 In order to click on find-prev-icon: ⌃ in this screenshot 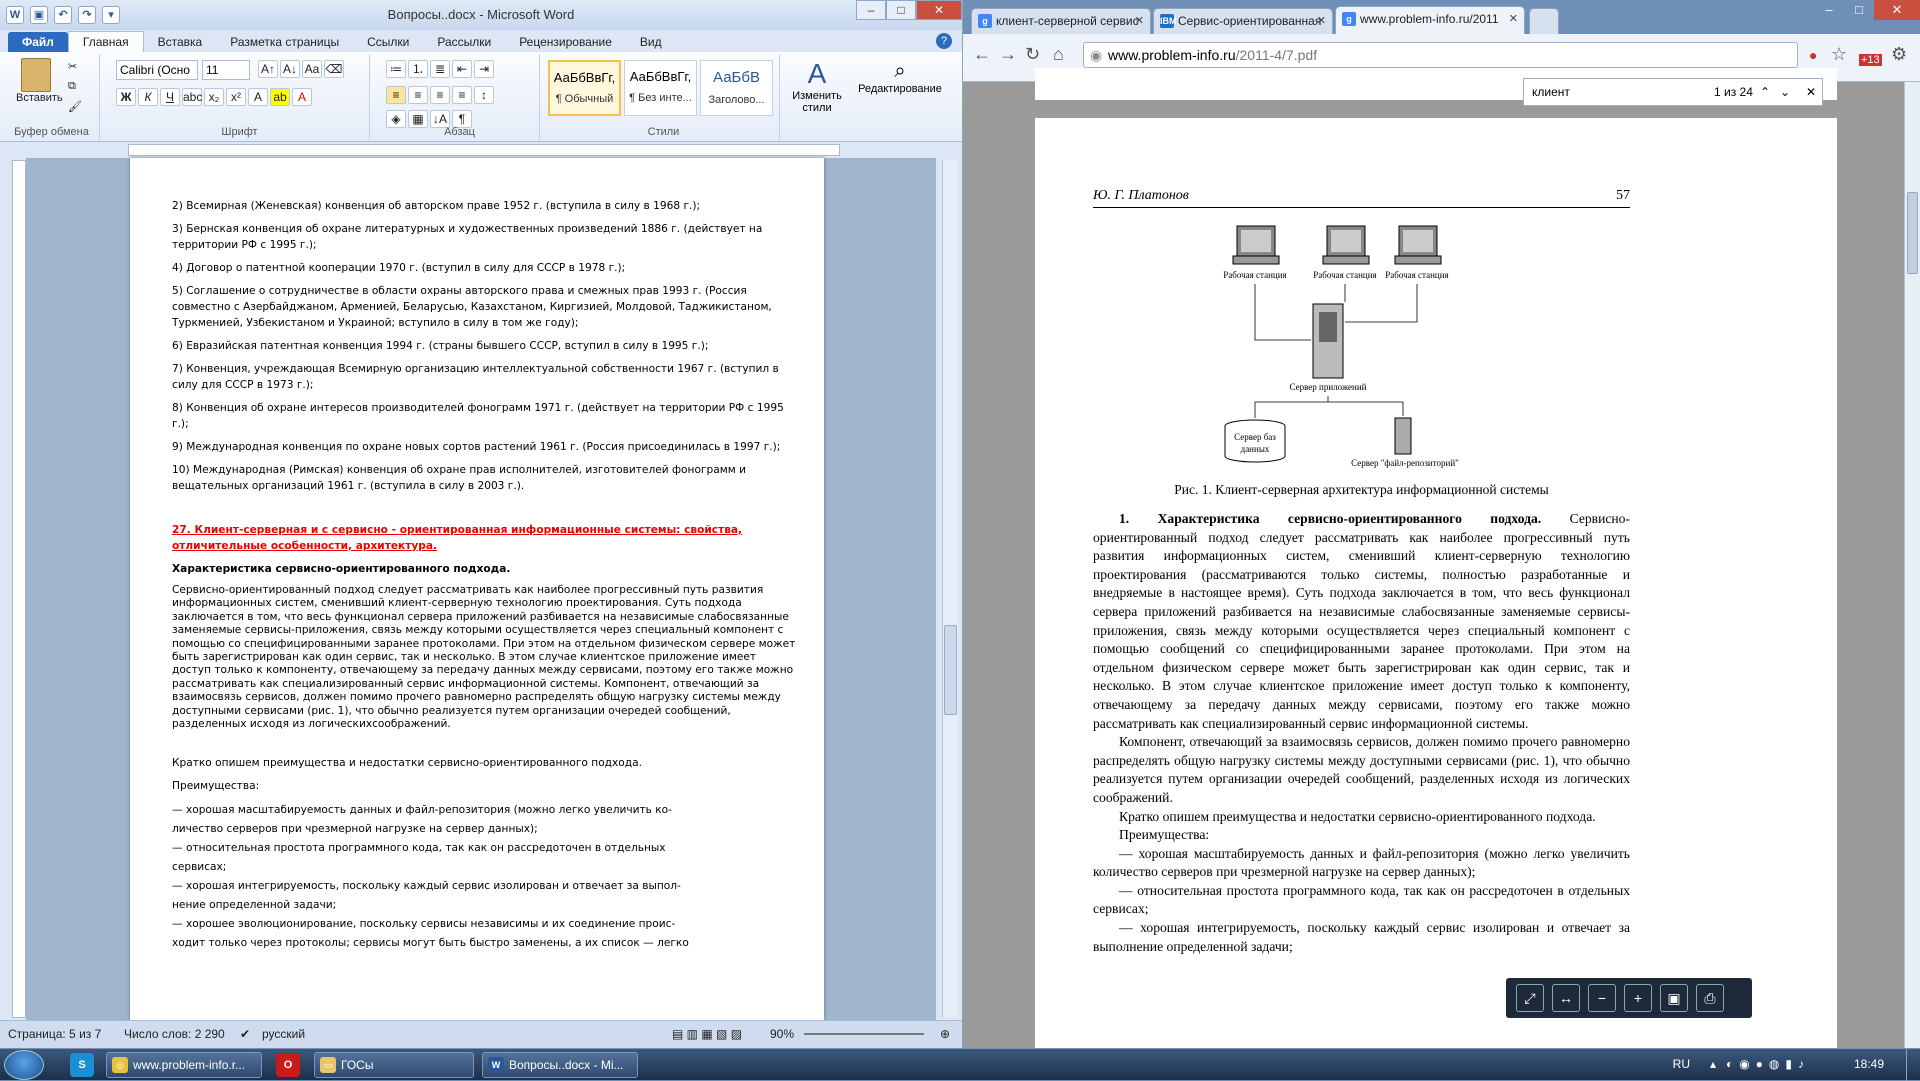, I will do `click(1765, 92)`.